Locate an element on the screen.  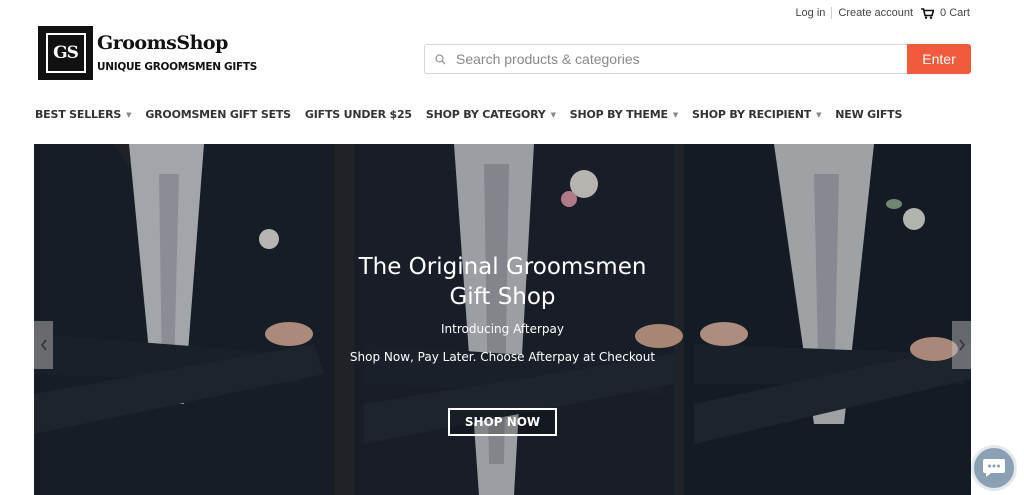
search-input is located at coordinates (666, 59).